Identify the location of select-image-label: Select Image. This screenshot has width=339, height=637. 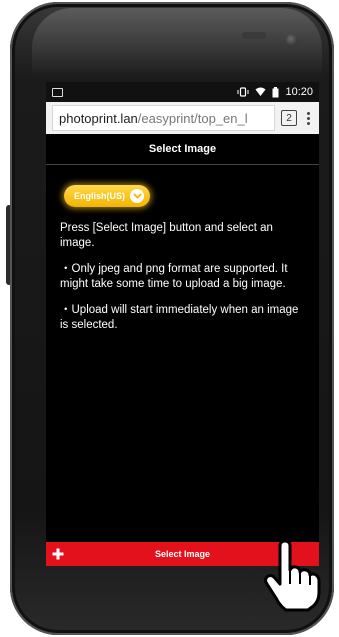
(182, 554).